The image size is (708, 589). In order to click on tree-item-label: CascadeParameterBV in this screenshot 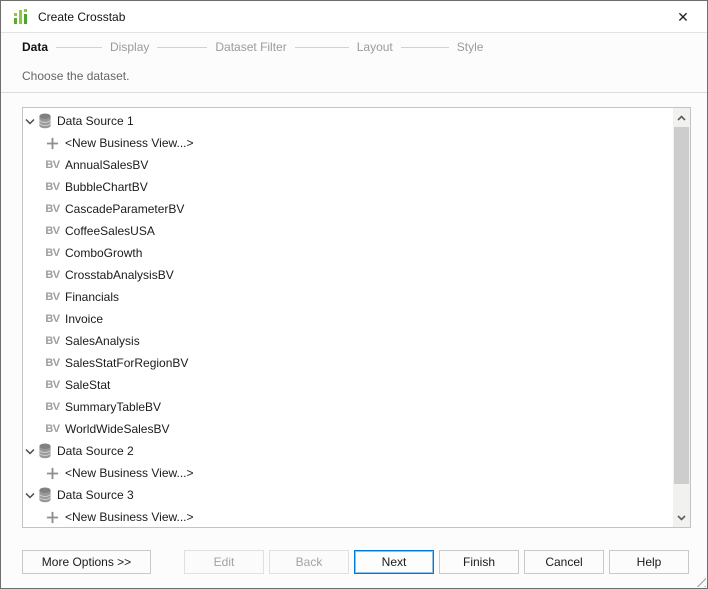, I will do `click(125, 209)`.